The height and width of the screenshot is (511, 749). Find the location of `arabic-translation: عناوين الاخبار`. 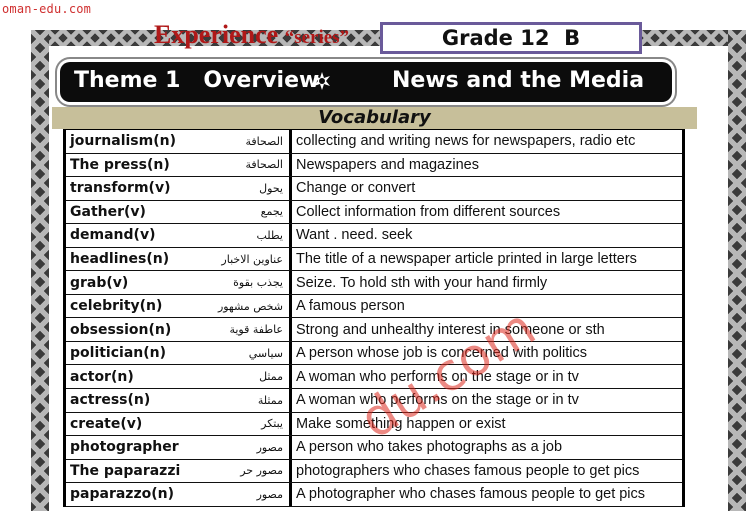

arabic-translation: عناوين الاخبار is located at coordinates (252, 259).